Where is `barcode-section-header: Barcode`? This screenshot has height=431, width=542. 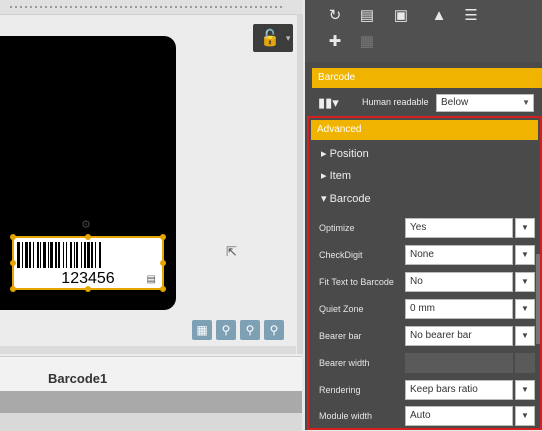 barcode-section-header: Barcode is located at coordinates (427, 78).